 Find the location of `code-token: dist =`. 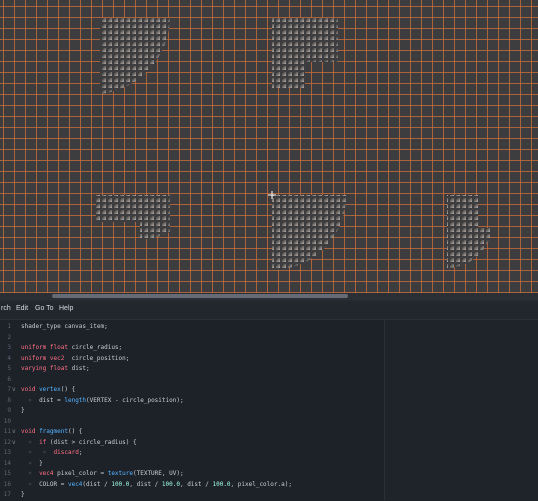

code-token: dist = is located at coordinates (52, 400).